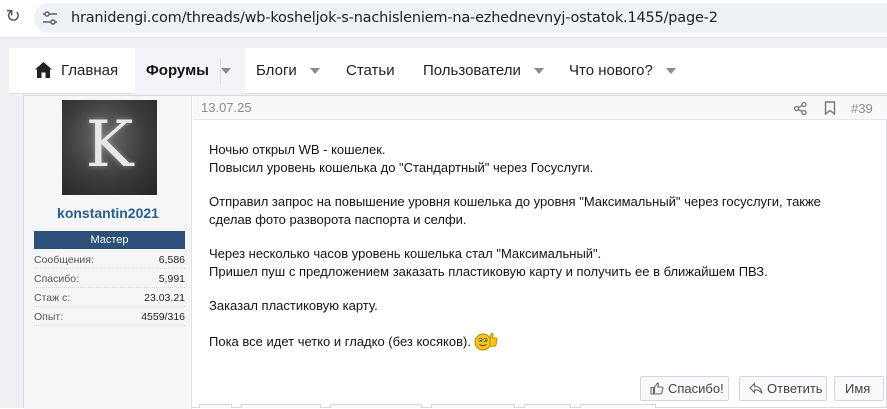  I want to click on stat-row-thanks: Спасибо: 5,991, so click(109, 279).